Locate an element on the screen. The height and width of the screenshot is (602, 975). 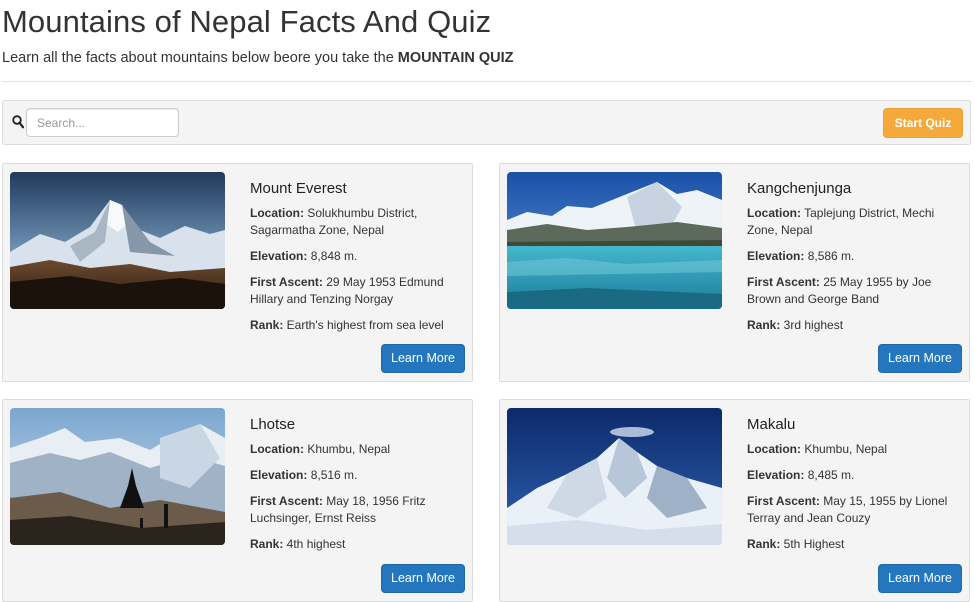
elevation-value: 8,586 m. is located at coordinates (829, 256).